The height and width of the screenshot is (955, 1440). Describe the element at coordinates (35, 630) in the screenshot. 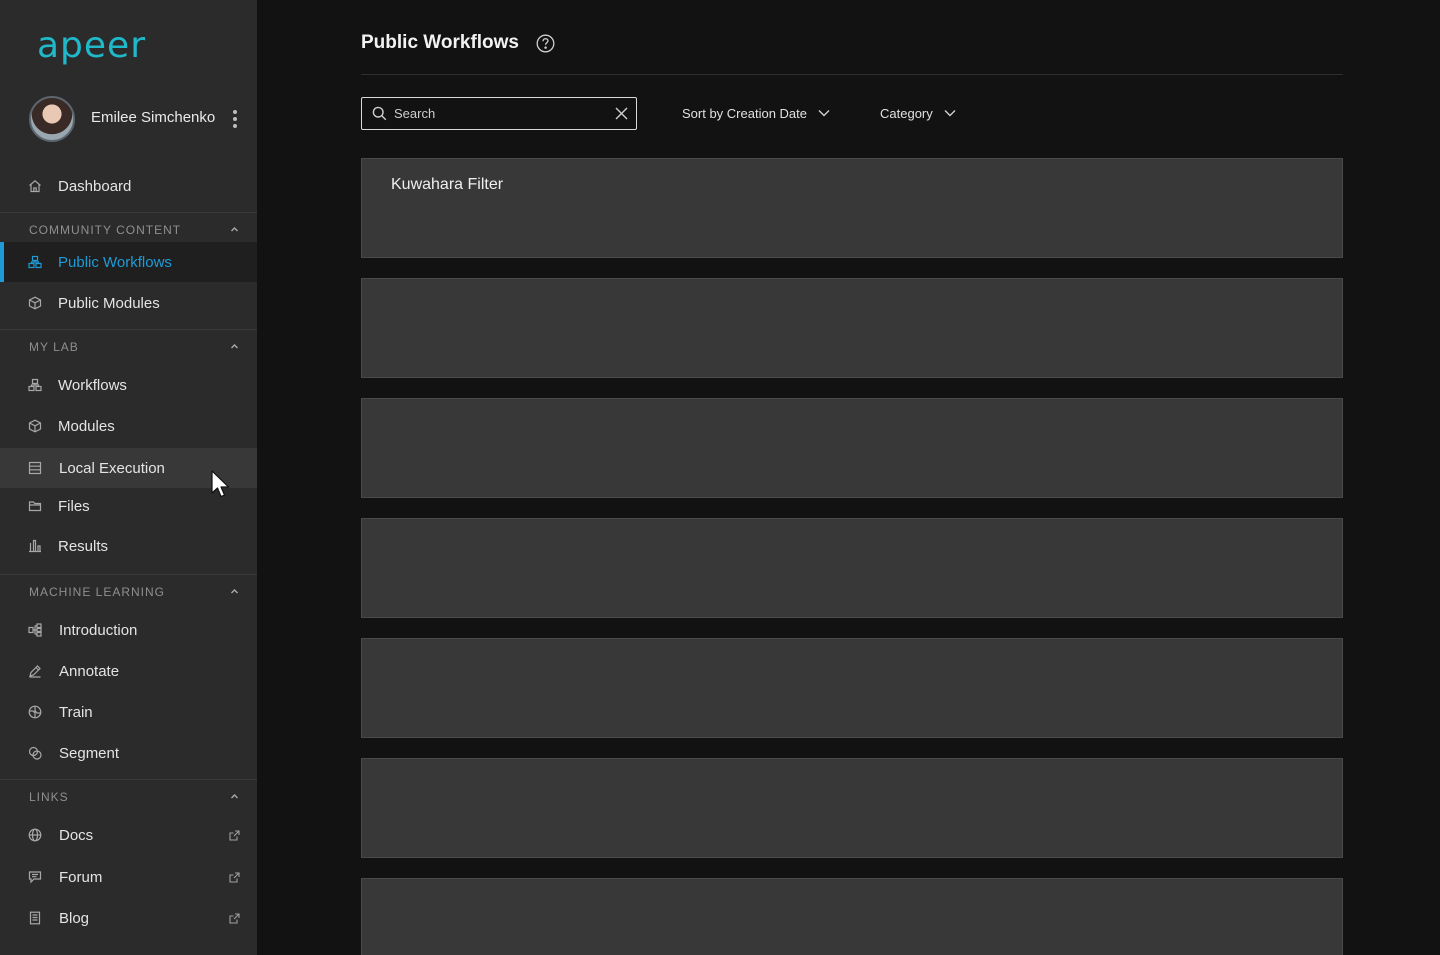

I see `network-icon` at that location.